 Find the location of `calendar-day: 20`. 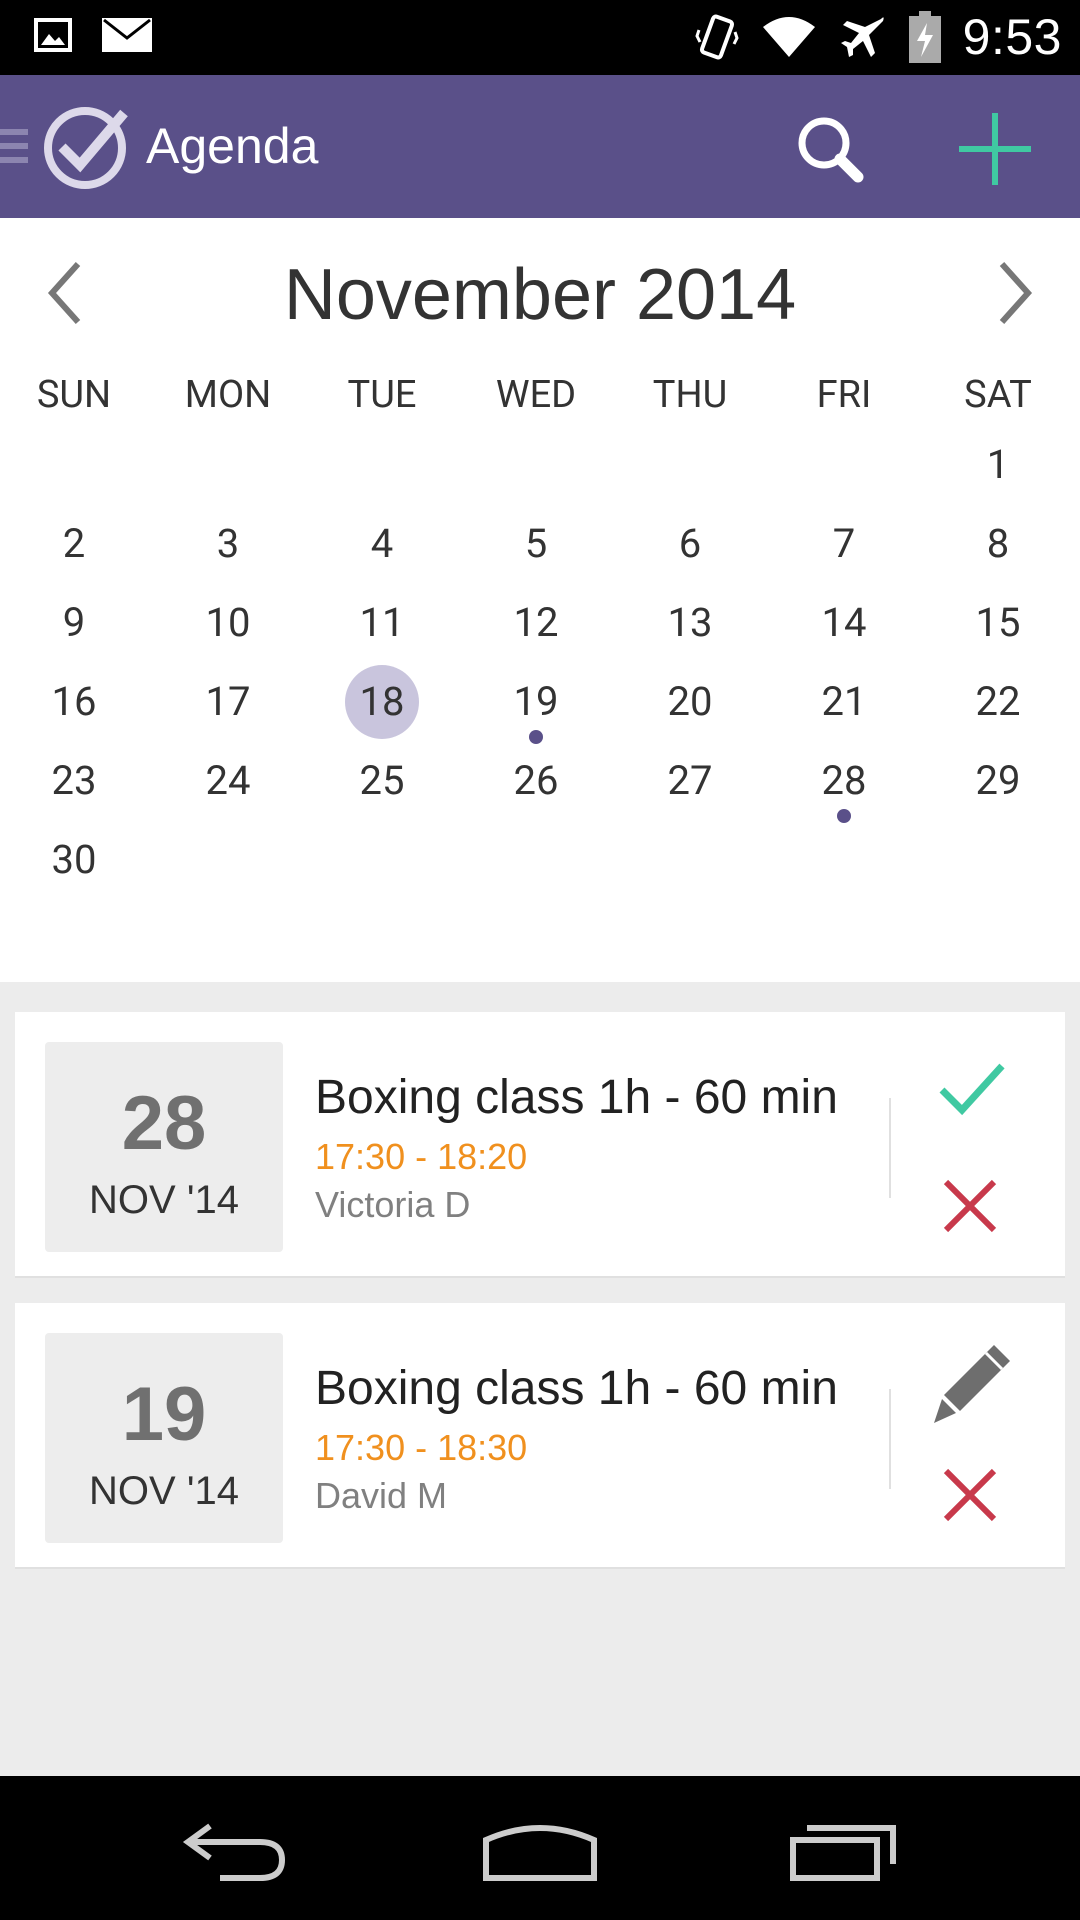

calendar-day: 20 is located at coordinates (690, 702).